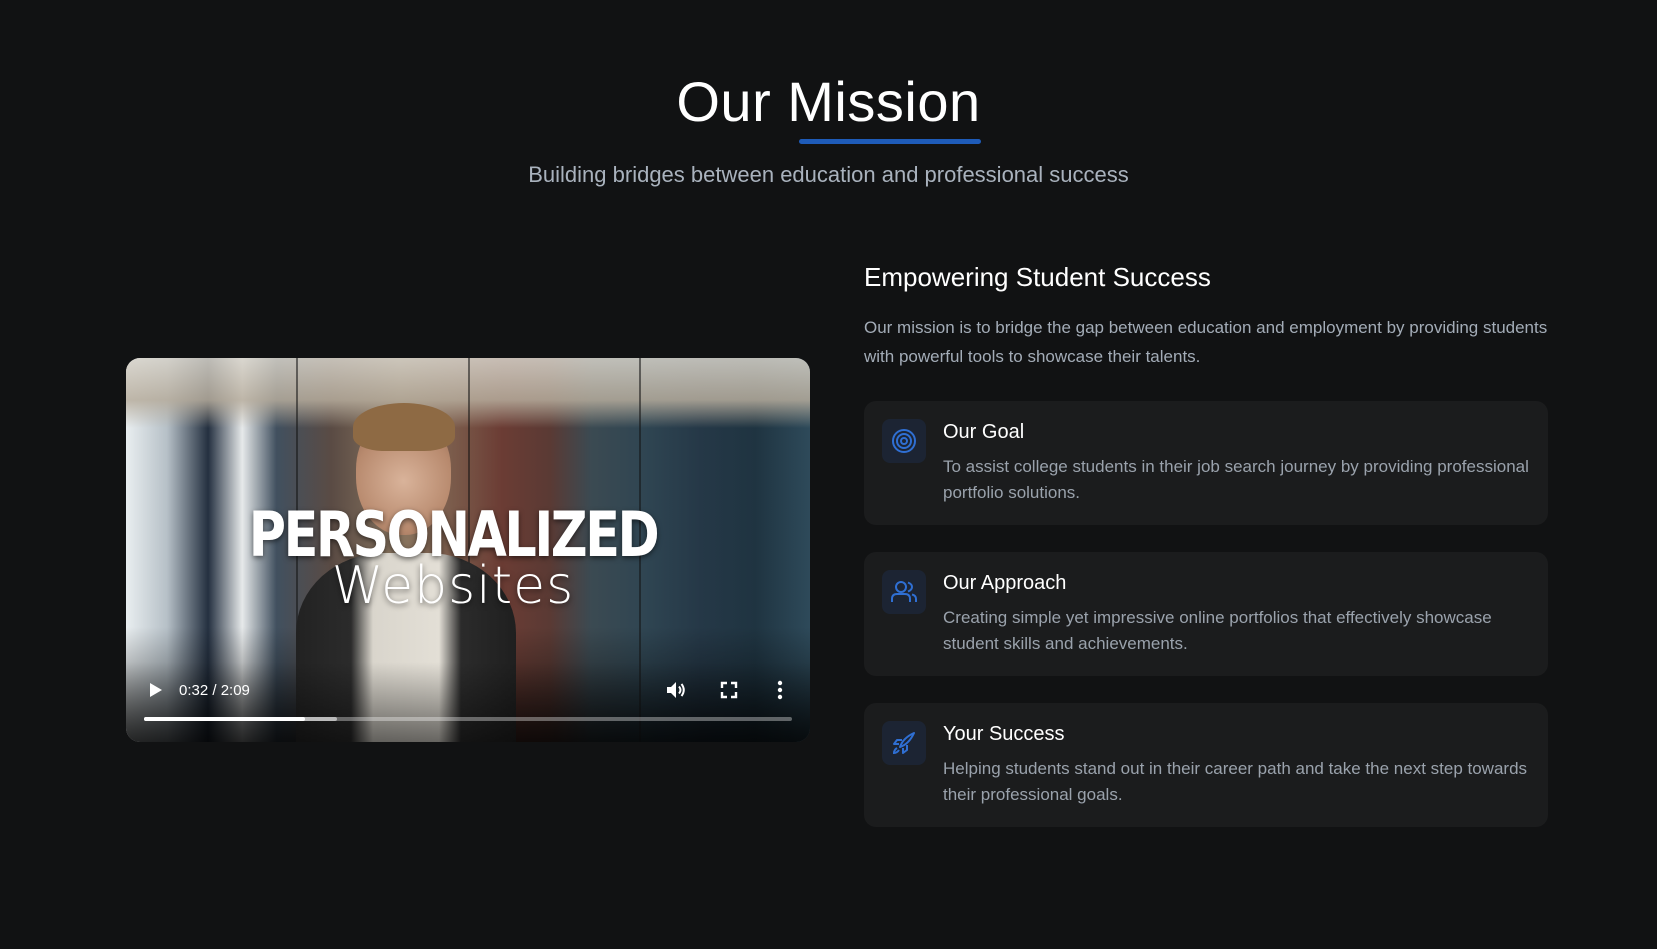 The height and width of the screenshot is (949, 1657). What do you see at coordinates (984, 432) in the screenshot?
I see `card-title: Our Goal` at bounding box center [984, 432].